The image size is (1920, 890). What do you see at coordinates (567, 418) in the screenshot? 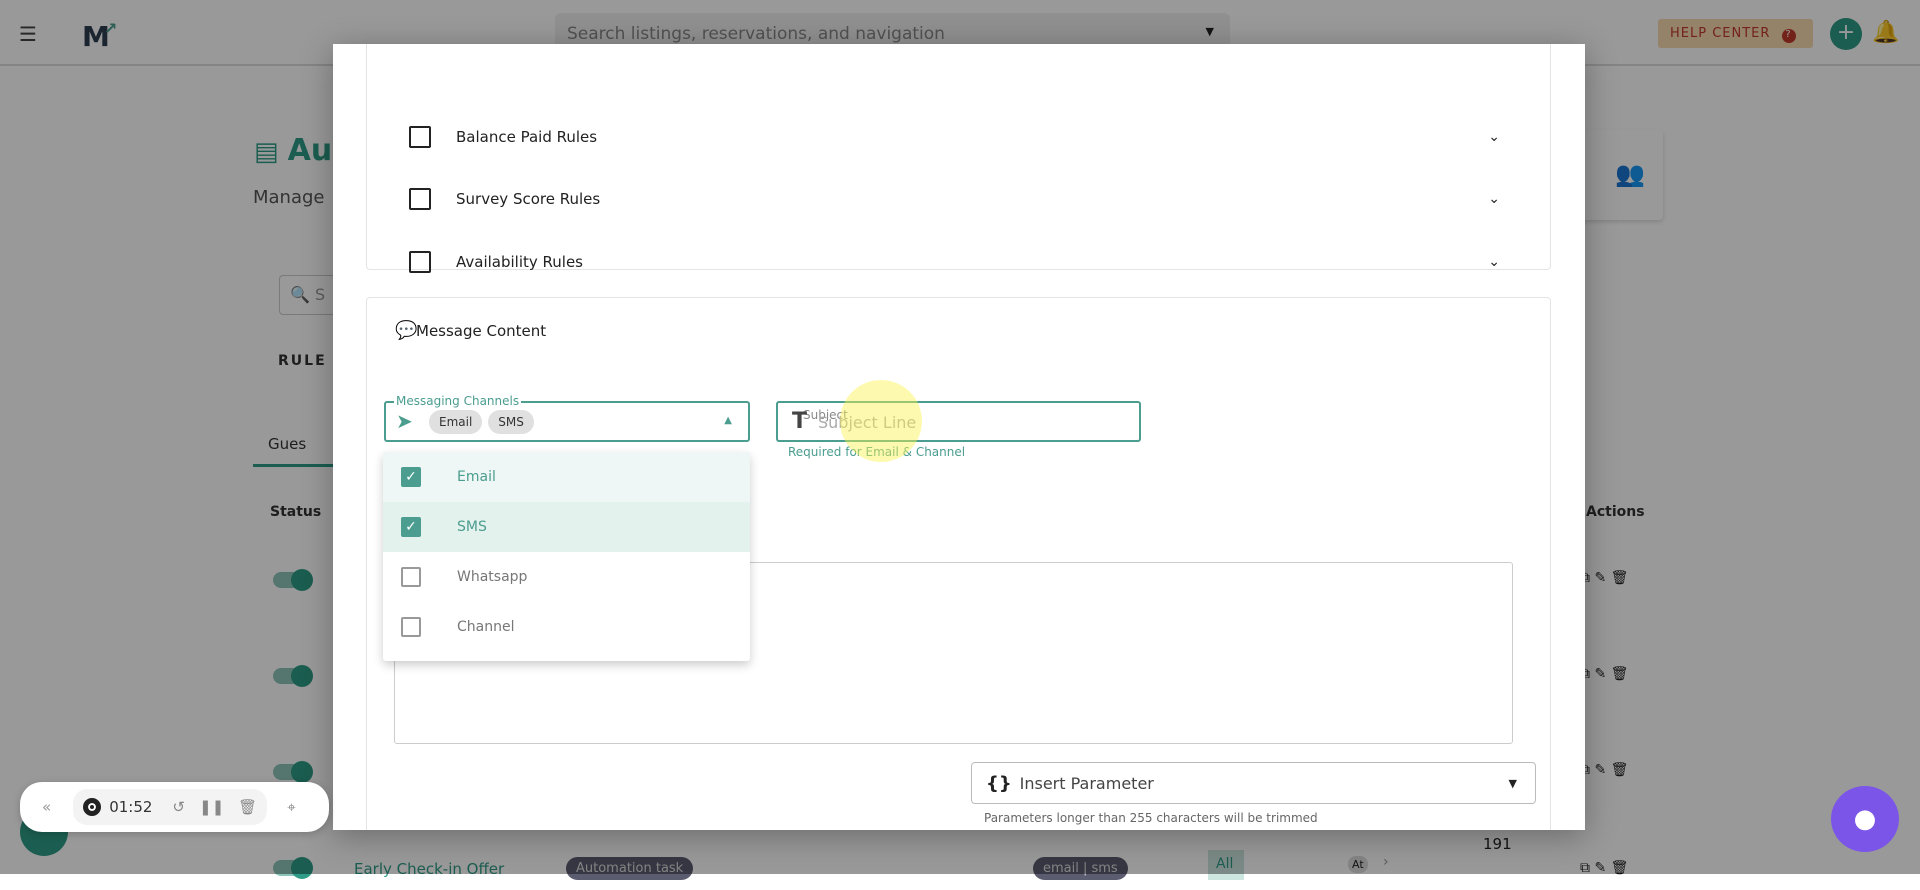
I see `messaging-channels-select: Messaging Channels ➤ Email SMS ▲` at bounding box center [567, 418].